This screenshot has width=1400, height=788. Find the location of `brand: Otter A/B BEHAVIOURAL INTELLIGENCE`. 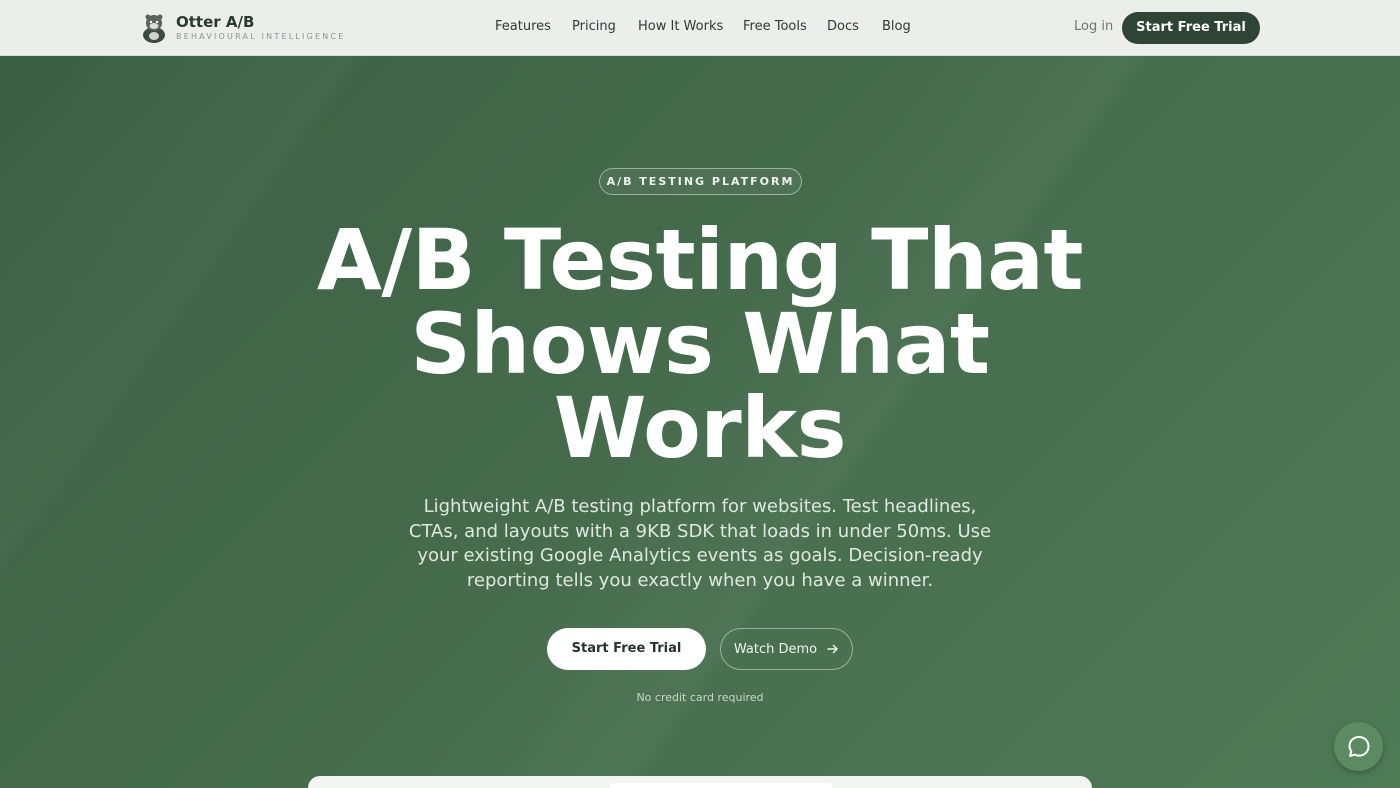

brand: Otter A/B BEHAVIOURAL INTELLIGENCE is located at coordinates (242, 28).